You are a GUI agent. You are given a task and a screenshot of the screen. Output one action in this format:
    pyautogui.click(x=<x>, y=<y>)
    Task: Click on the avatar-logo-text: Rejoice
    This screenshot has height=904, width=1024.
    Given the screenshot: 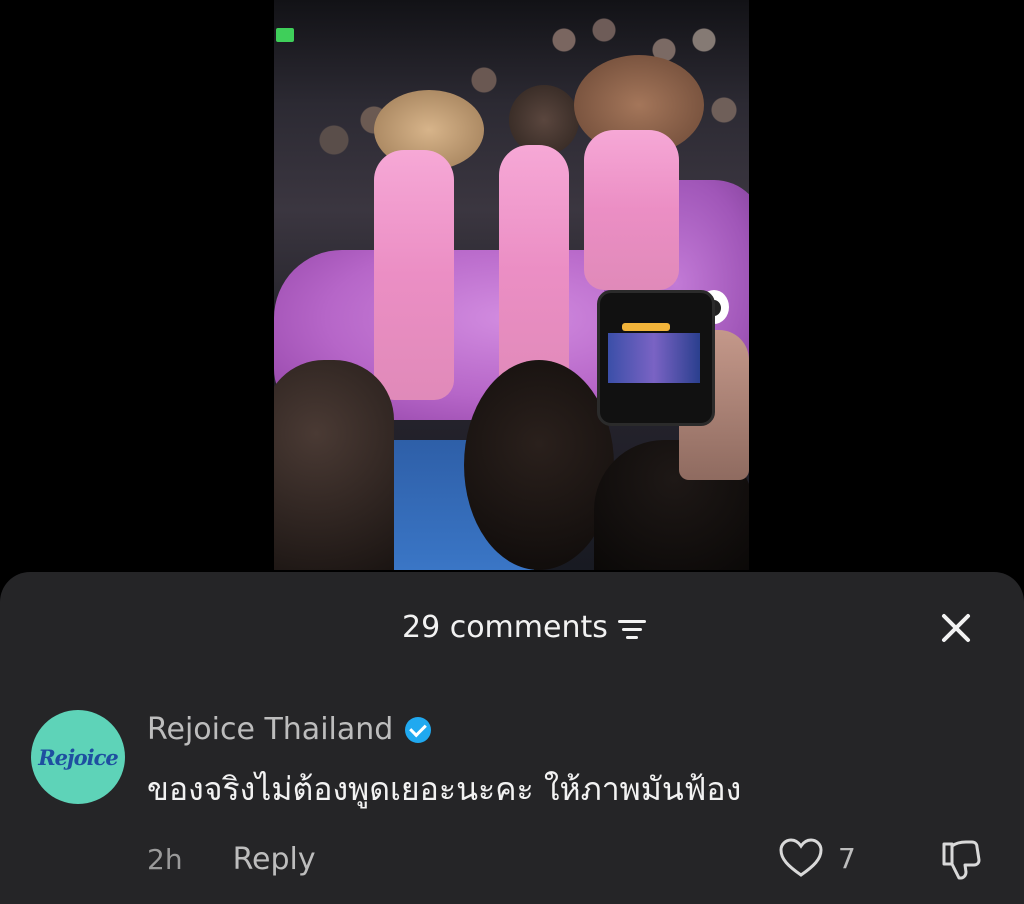 What is the action you would take?
    pyautogui.click(x=78, y=757)
    